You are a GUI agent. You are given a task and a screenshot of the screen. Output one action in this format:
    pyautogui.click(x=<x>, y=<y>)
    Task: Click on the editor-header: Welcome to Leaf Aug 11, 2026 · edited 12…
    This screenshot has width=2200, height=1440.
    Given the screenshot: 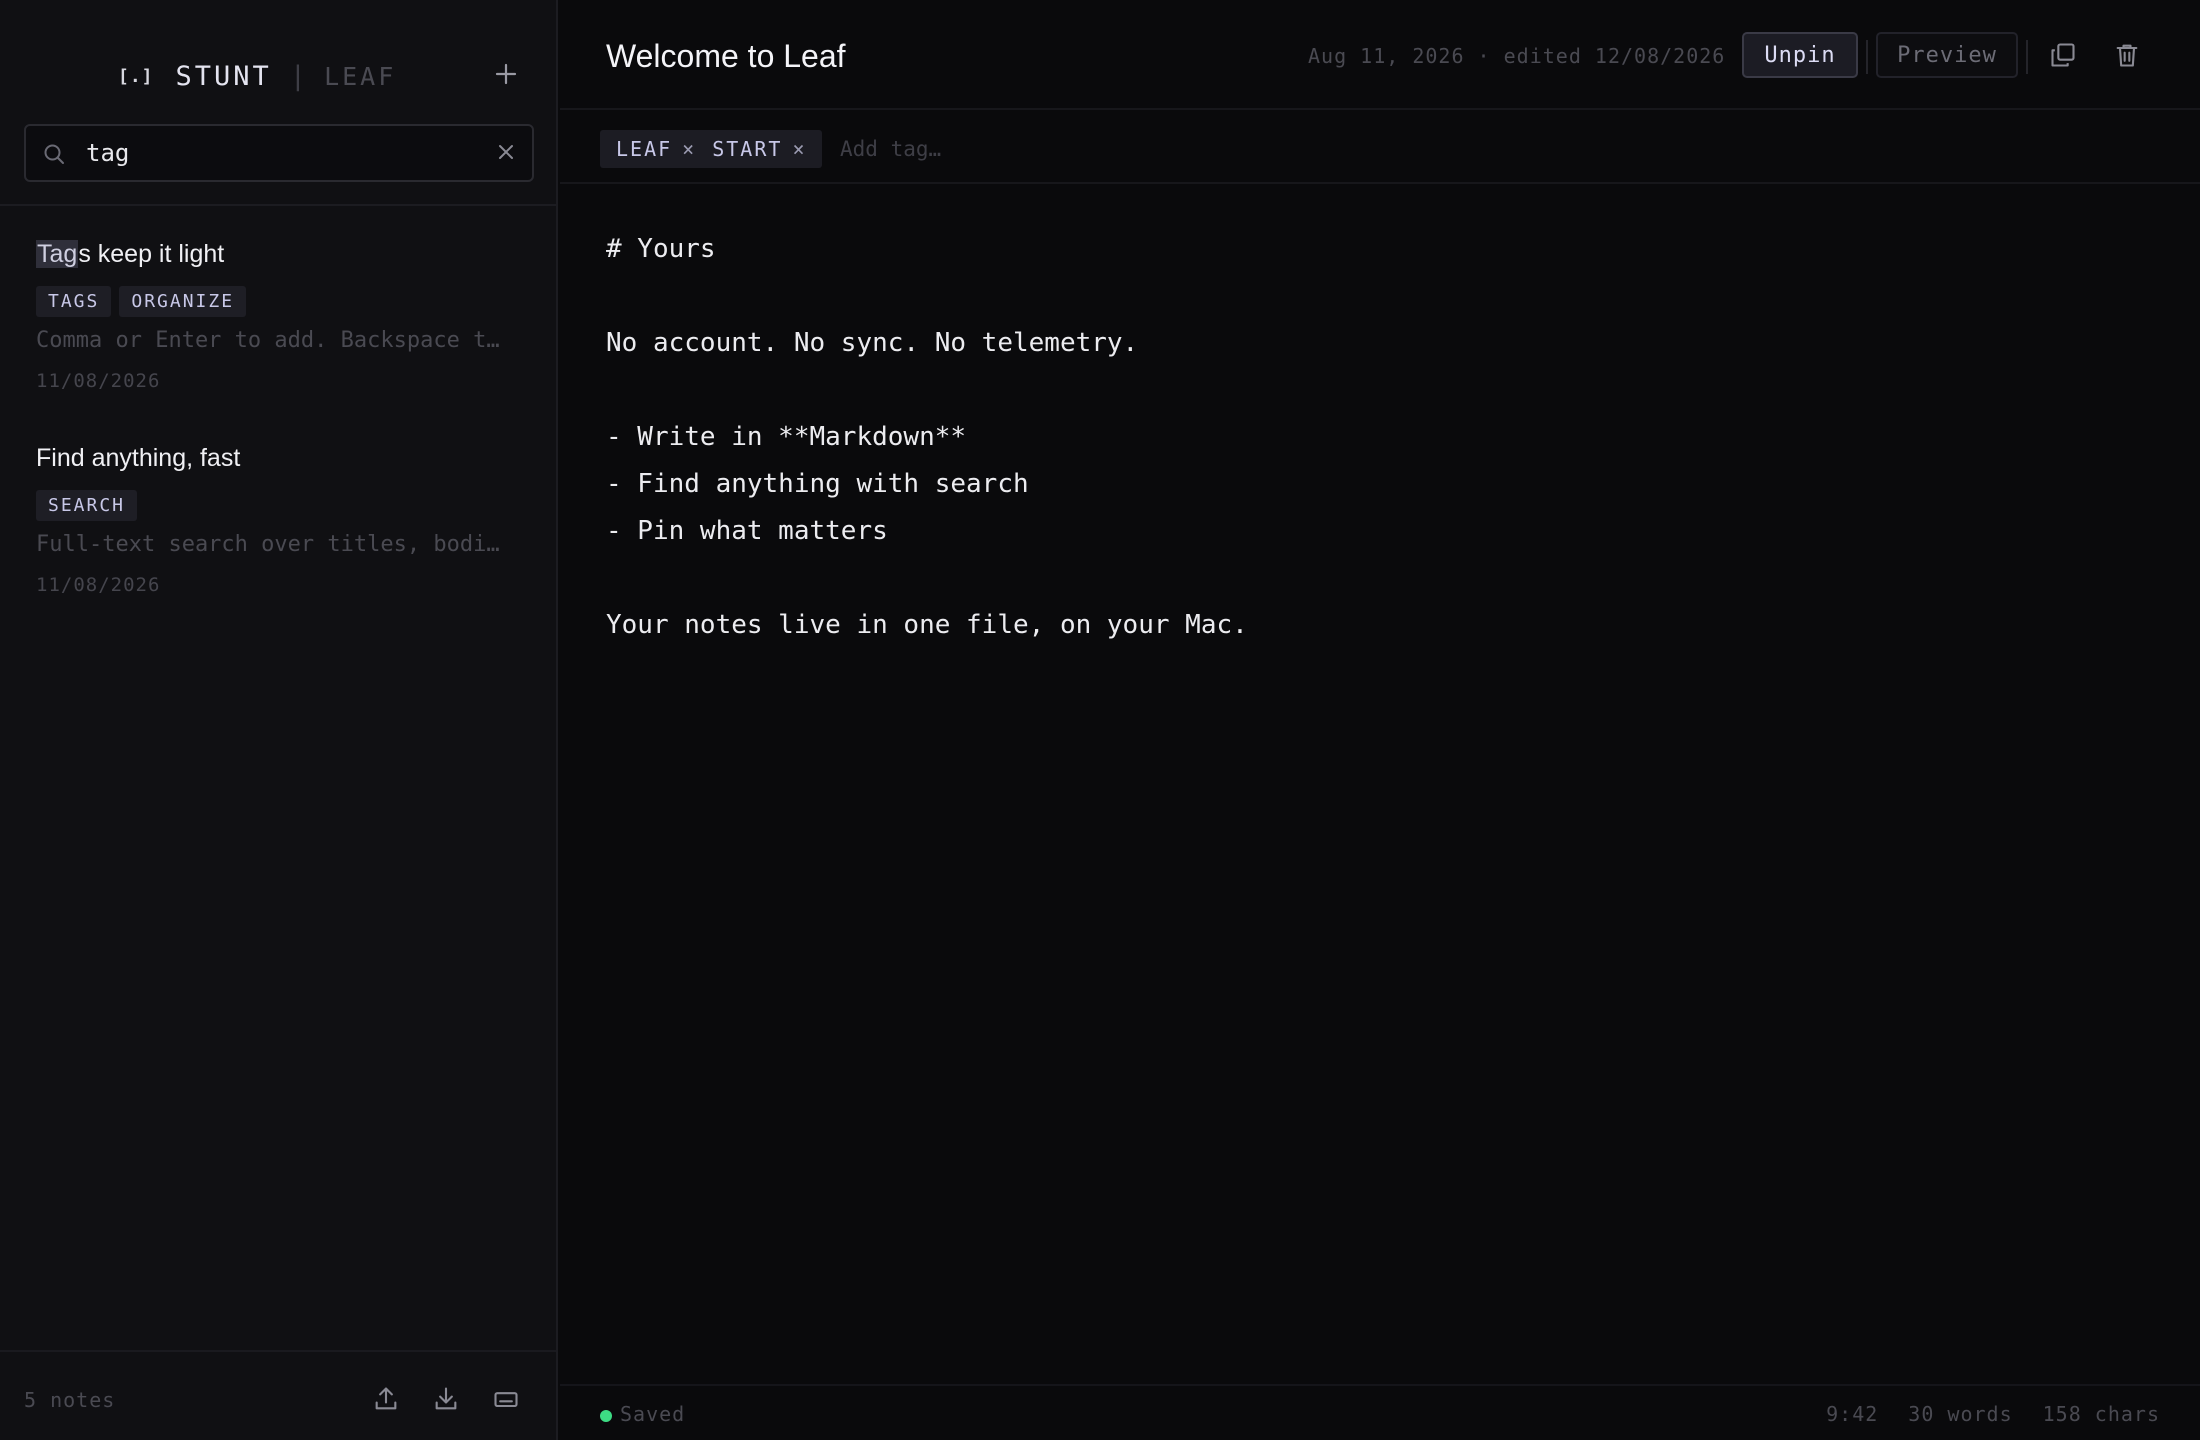 What is the action you would take?
    pyautogui.click(x=1380, y=55)
    